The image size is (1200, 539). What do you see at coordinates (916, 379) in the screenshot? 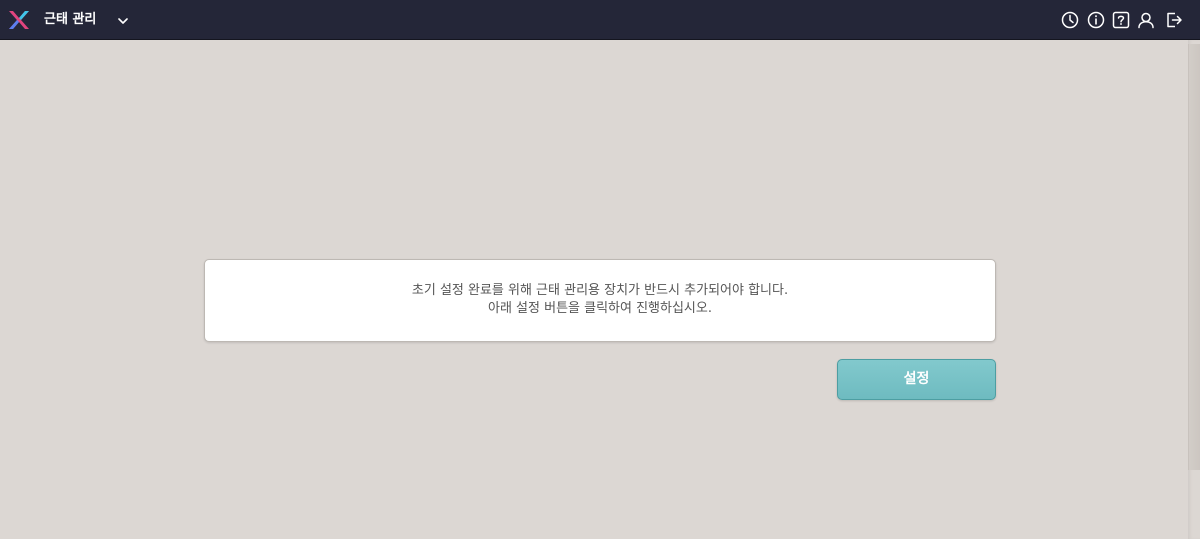
I see `setup-button: 설정` at bounding box center [916, 379].